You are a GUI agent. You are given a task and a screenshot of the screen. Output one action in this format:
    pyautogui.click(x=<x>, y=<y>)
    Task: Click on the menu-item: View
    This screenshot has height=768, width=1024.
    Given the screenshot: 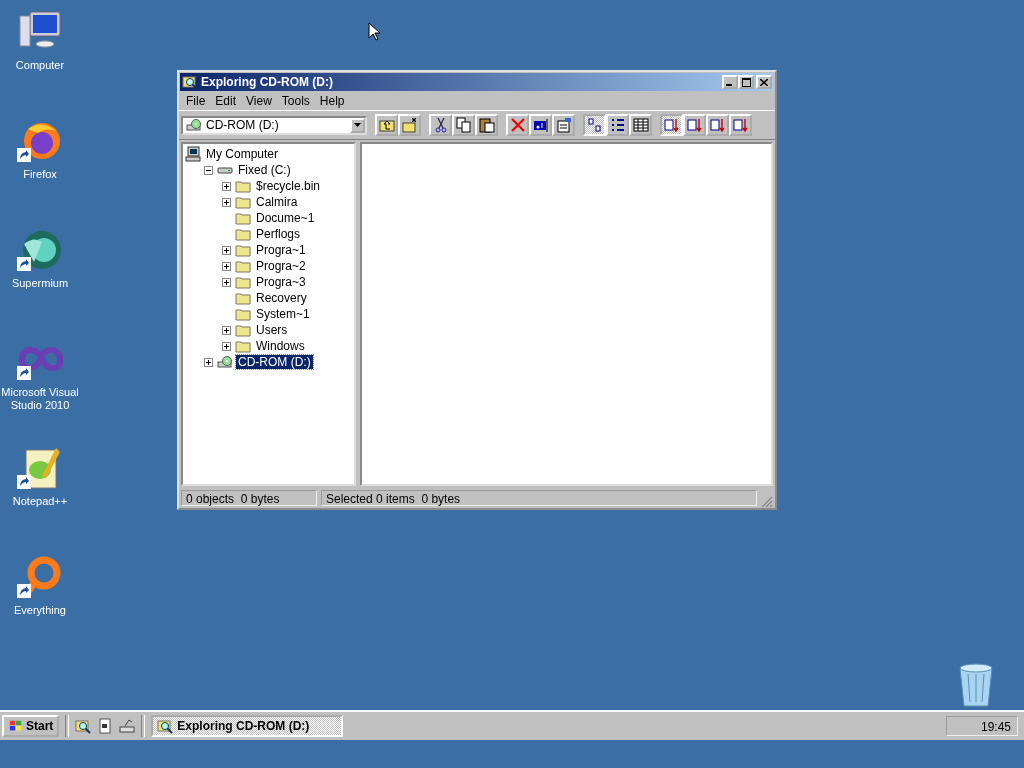 What is the action you would take?
    pyautogui.click(x=259, y=101)
    